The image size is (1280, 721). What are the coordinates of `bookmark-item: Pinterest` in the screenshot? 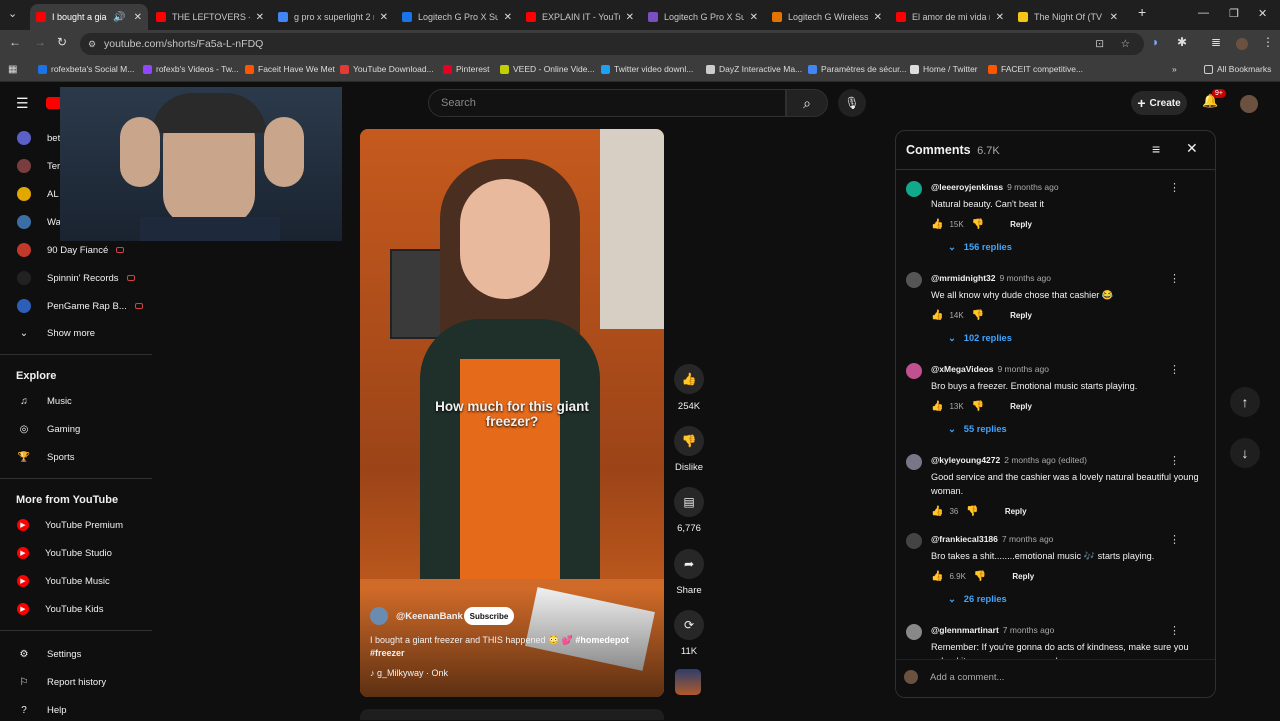 It's located at (466, 69).